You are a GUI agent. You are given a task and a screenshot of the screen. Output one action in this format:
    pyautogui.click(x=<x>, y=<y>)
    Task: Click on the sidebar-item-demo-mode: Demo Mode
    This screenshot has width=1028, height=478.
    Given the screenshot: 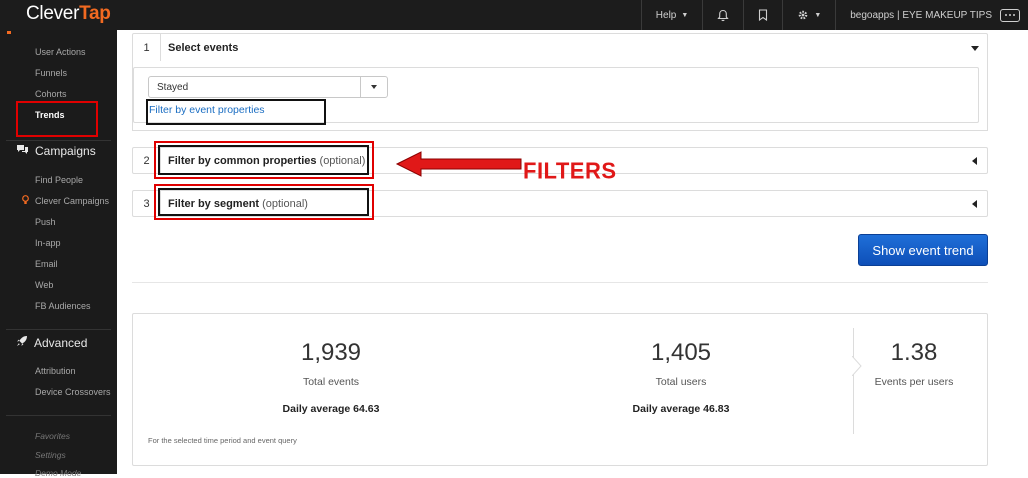 What is the action you would take?
    pyautogui.click(x=58, y=473)
    